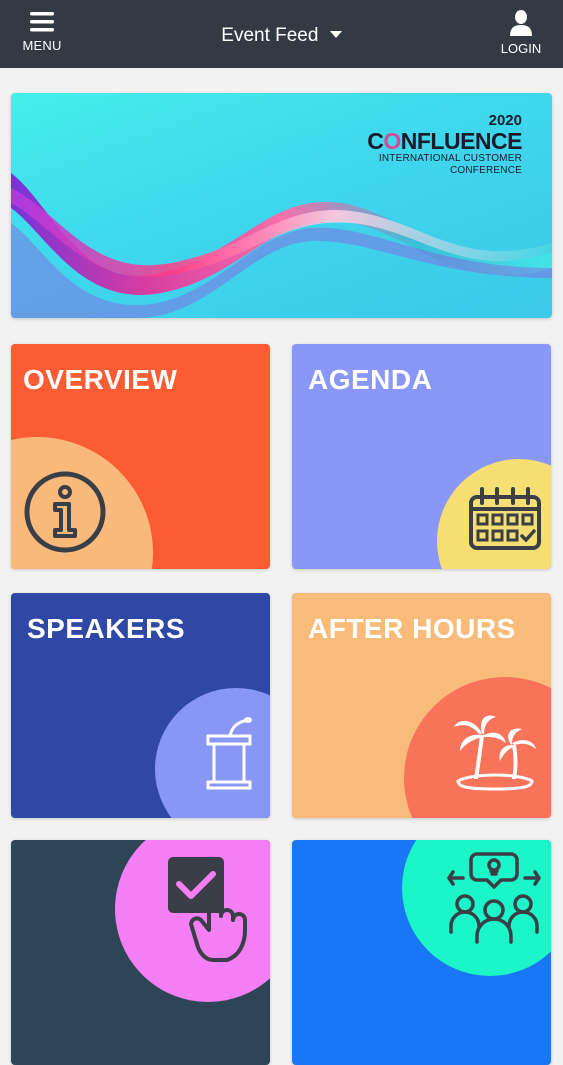  Describe the element at coordinates (421, 952) in the screenshot. I see `tile-community` at that location.